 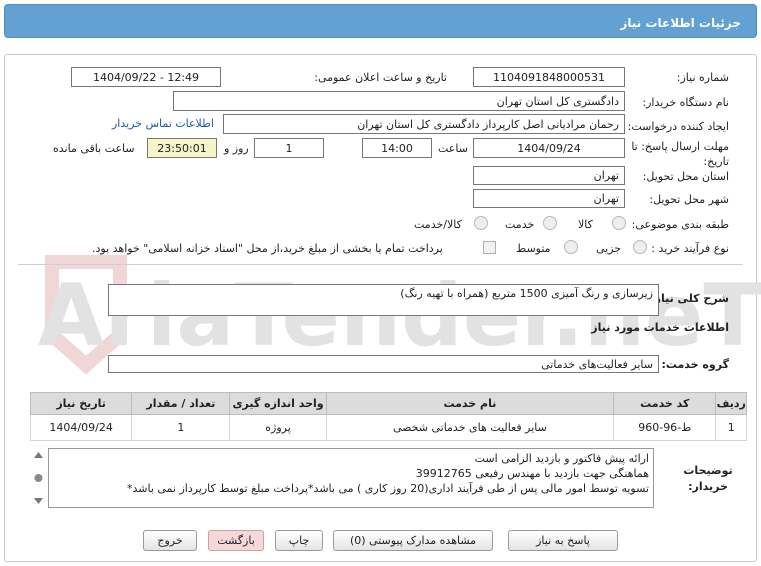 What do you see at coordinates (146, 77) in the screenshot?
I see `announce-date-field: 1404/09/22 - 12:49` at bounding box center [146, 77].